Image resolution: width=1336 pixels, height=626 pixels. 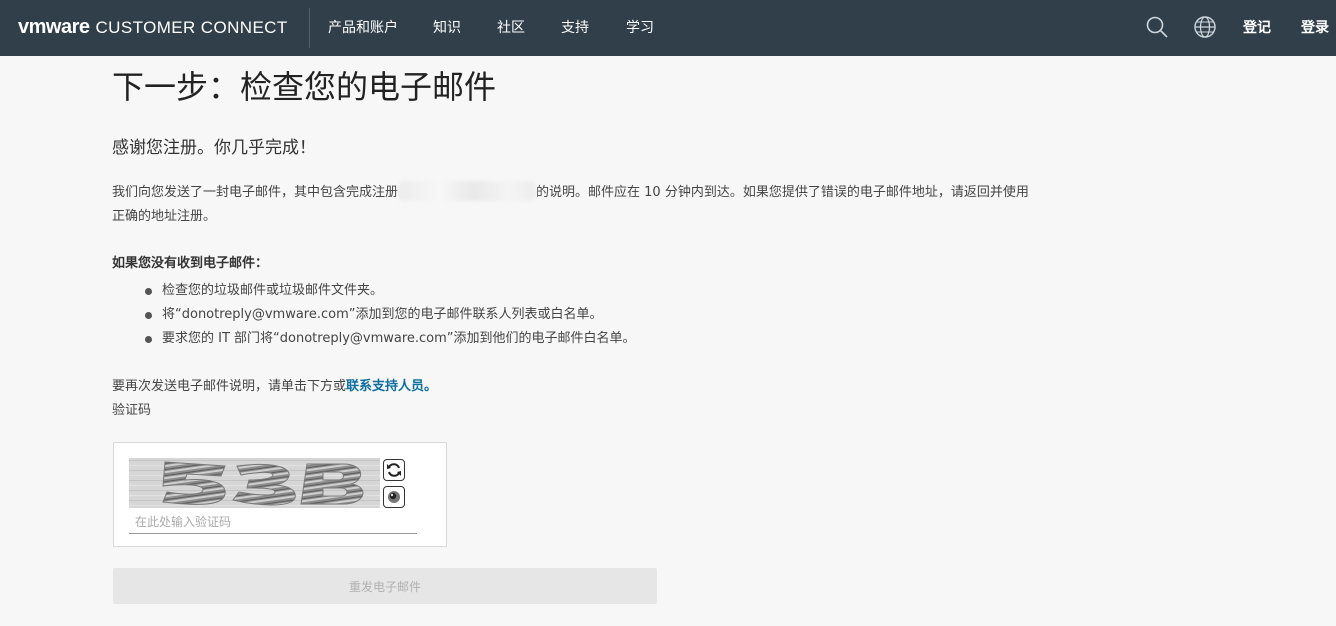 I want to click on captcha-widget, so click(x=280, y=494).